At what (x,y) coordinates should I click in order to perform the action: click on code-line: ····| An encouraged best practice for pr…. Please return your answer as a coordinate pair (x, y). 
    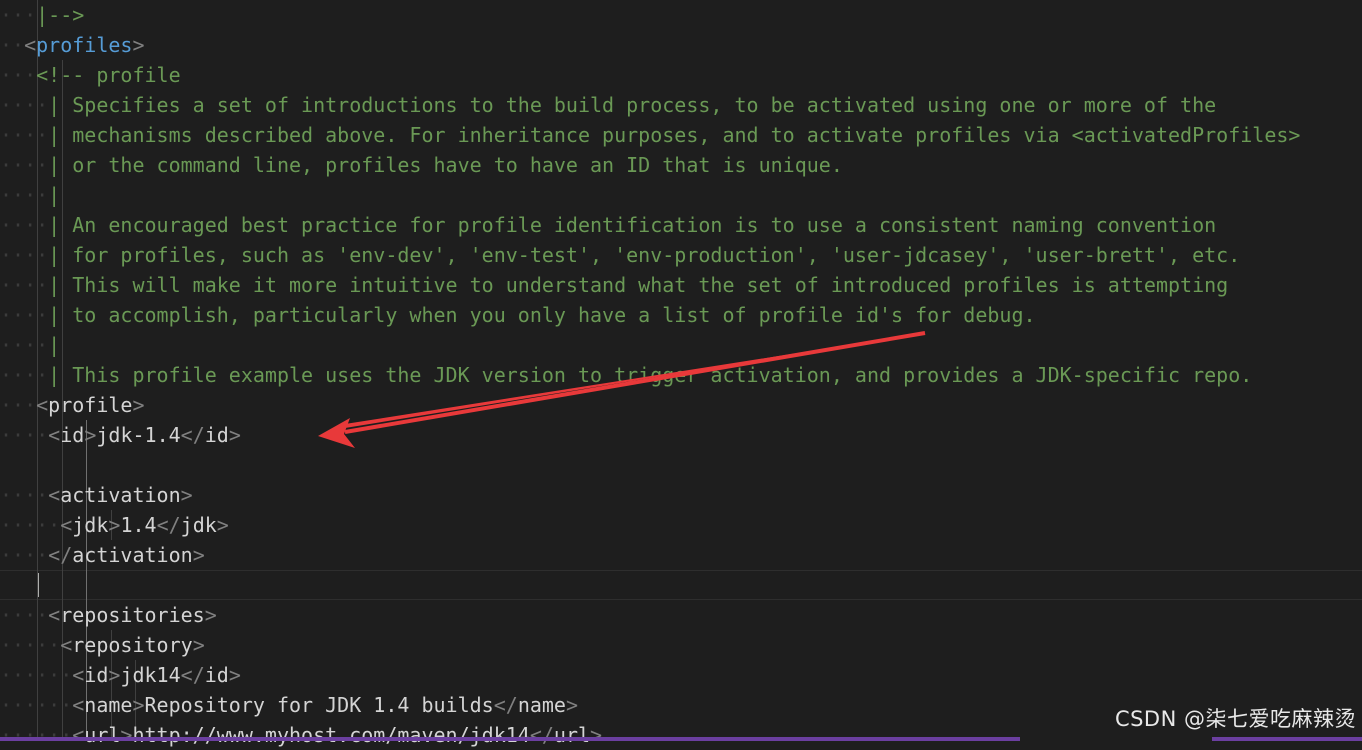
    Looking at the image, I should click on (681, 225).